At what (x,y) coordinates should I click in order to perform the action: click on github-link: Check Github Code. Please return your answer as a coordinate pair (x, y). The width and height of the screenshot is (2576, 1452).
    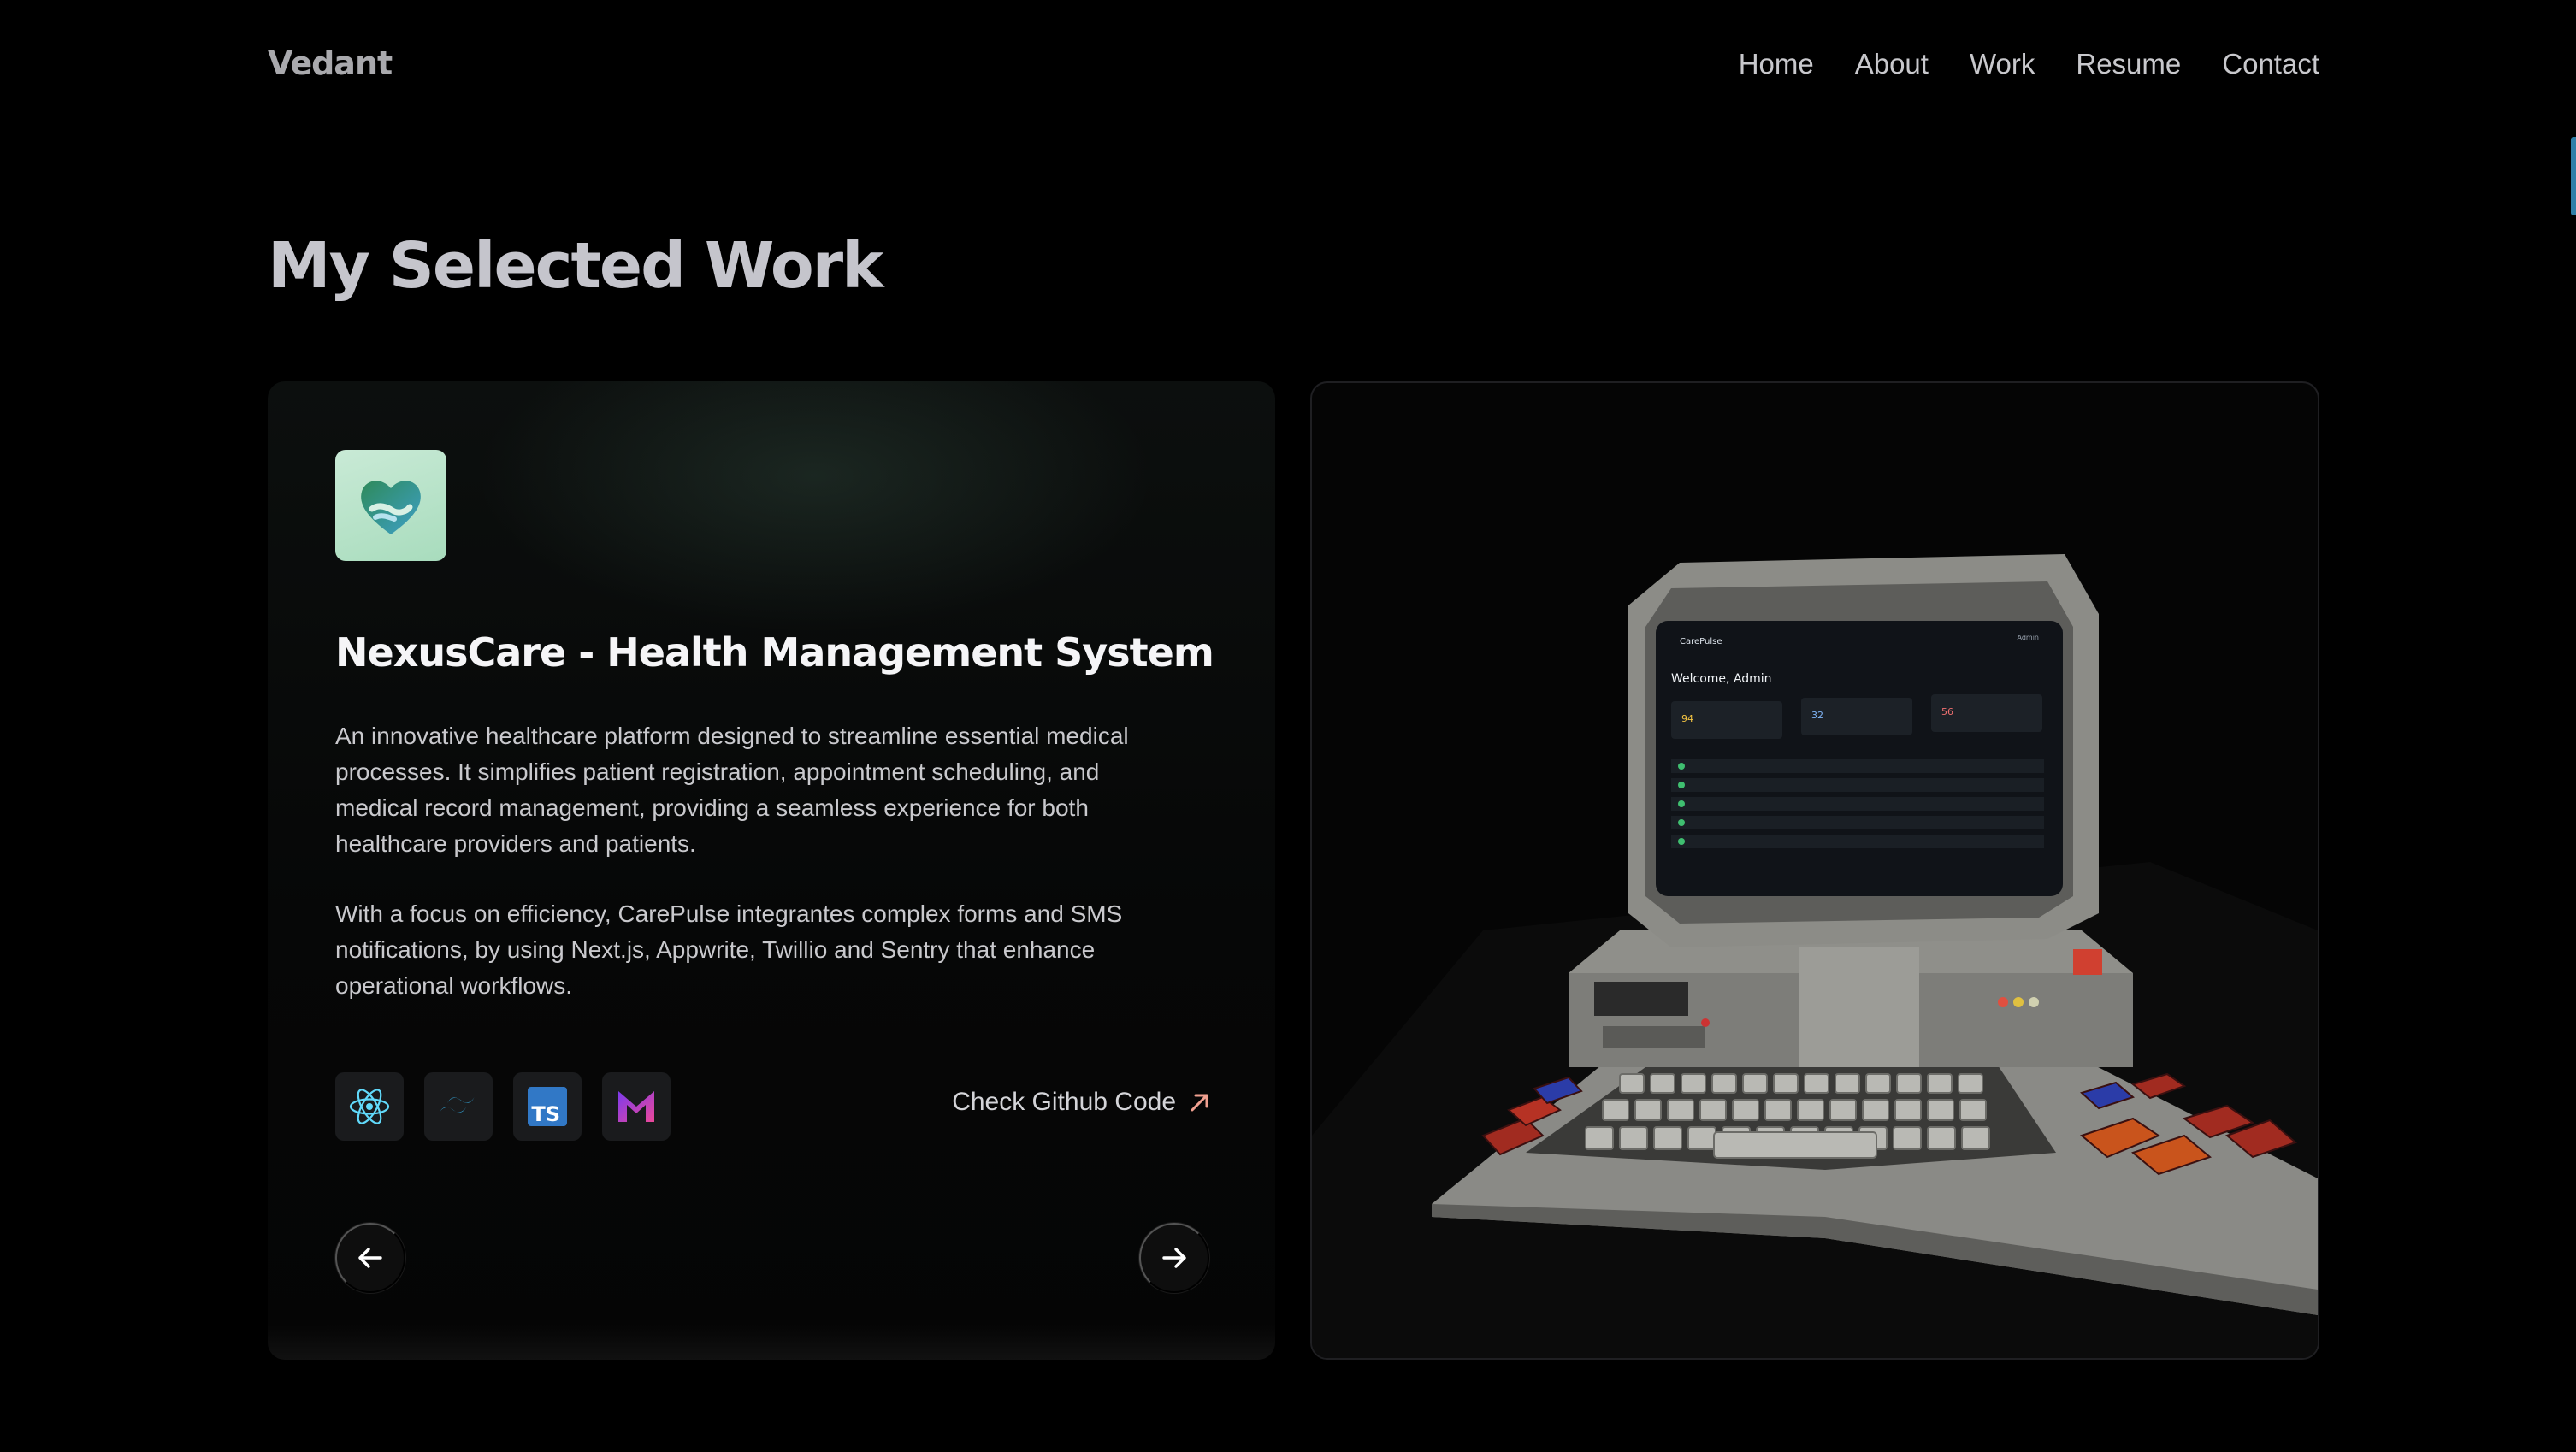
    Looking at the image, I should click on (1082, 1102).